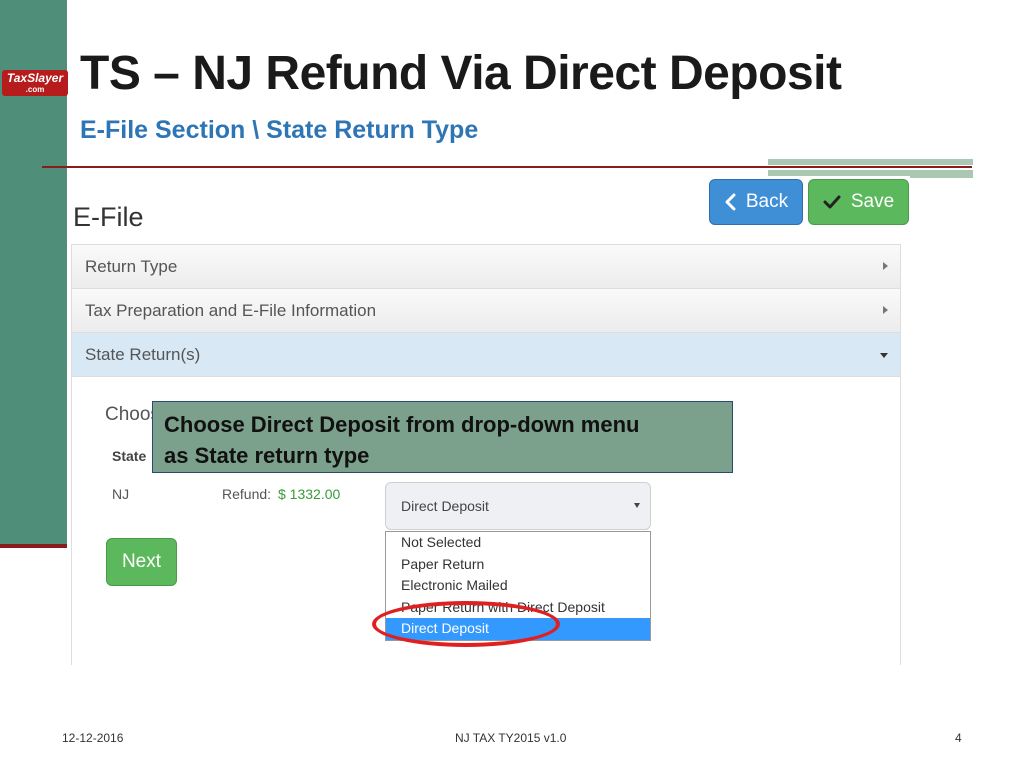 The height and width of the screenshot is (768, 1024). Describe the element at coordinates (958, 738) in the screenshot. I see `footer-page-number: 4` at that location.